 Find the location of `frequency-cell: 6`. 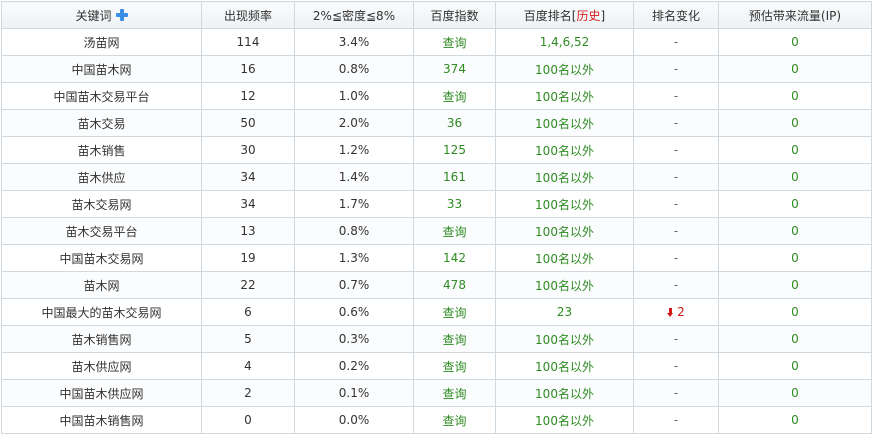

frequency-cell: 6 is located at coordinates (248, 312).